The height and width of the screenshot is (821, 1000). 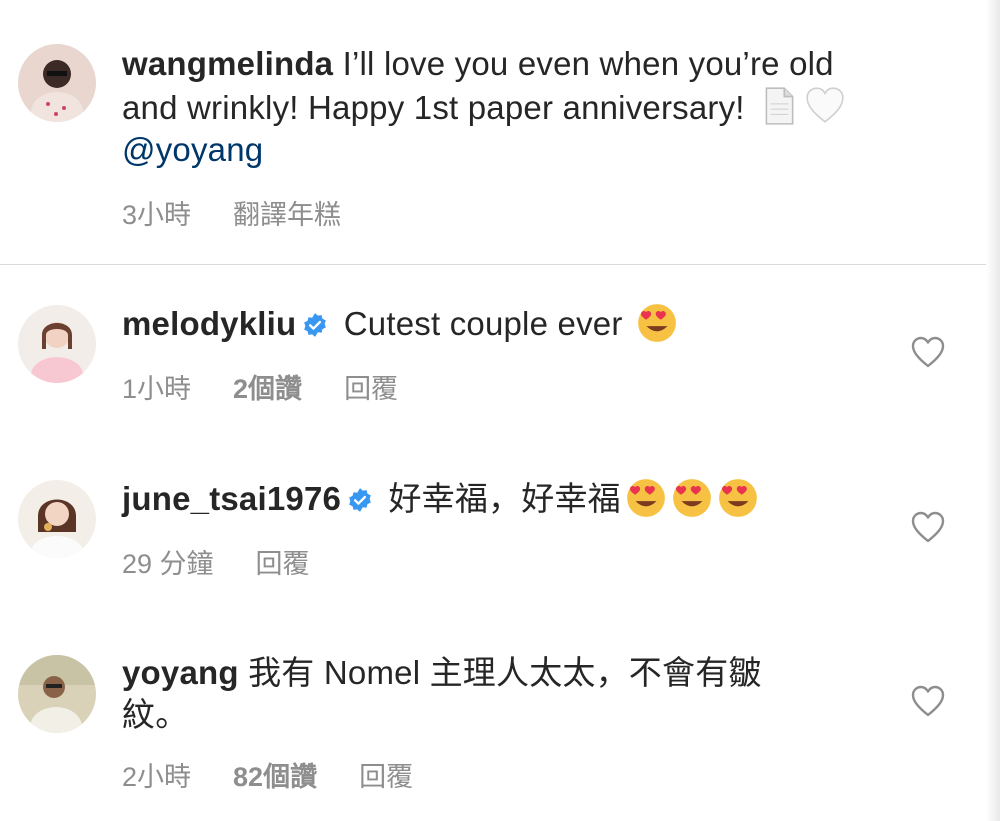 I want to click on comment-time: 1小時, so click(x=156, y=389).